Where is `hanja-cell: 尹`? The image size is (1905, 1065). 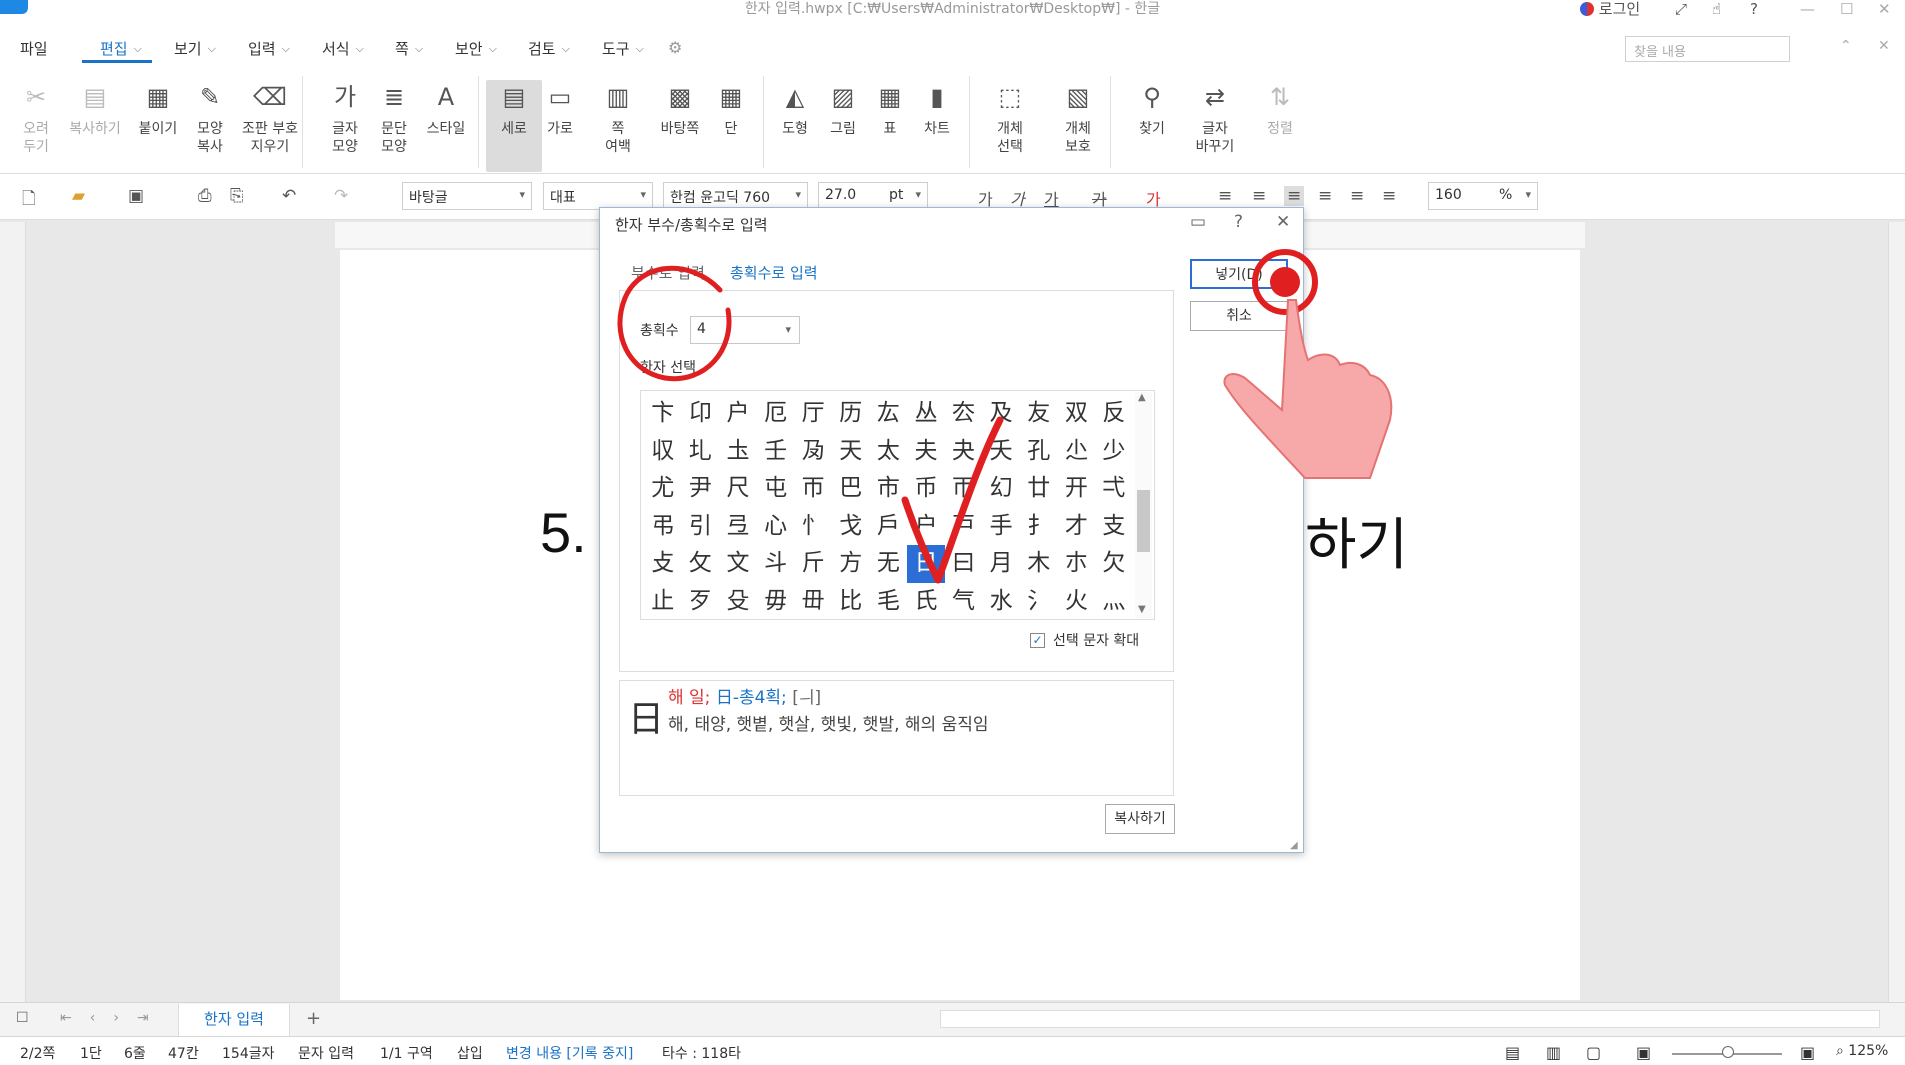 hanja-cell: 尹 is located at coordinates (701, 489).